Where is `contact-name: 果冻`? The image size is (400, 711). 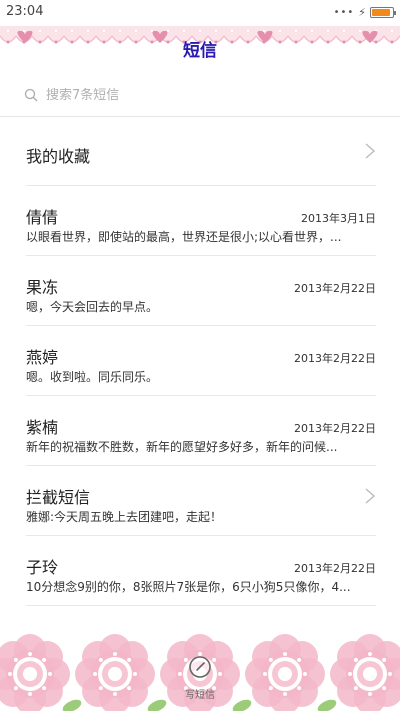
contact-name: 果冻 is located at coordinates (42, 287).